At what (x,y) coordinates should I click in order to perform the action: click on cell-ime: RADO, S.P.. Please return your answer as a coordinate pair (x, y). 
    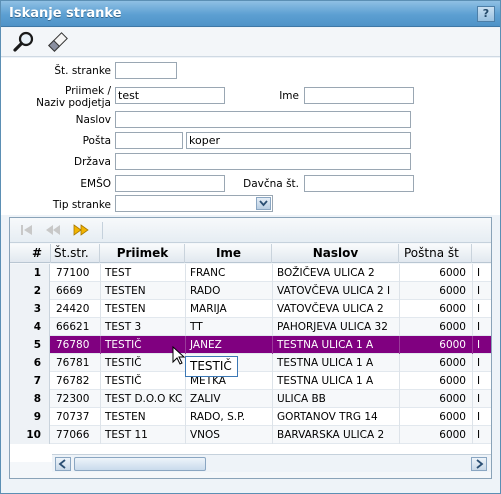
    Looking at the image, I should click on (229, 417).